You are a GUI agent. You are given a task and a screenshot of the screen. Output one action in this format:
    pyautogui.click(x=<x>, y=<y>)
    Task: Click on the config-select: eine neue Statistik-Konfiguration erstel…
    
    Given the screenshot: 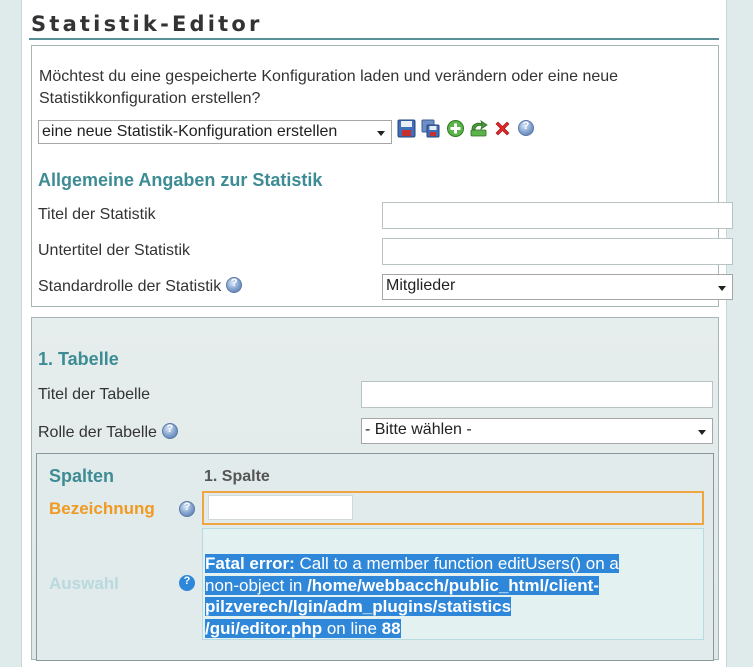 What is the action you would take?
    pyautogui.click(x=215, y=132)
    